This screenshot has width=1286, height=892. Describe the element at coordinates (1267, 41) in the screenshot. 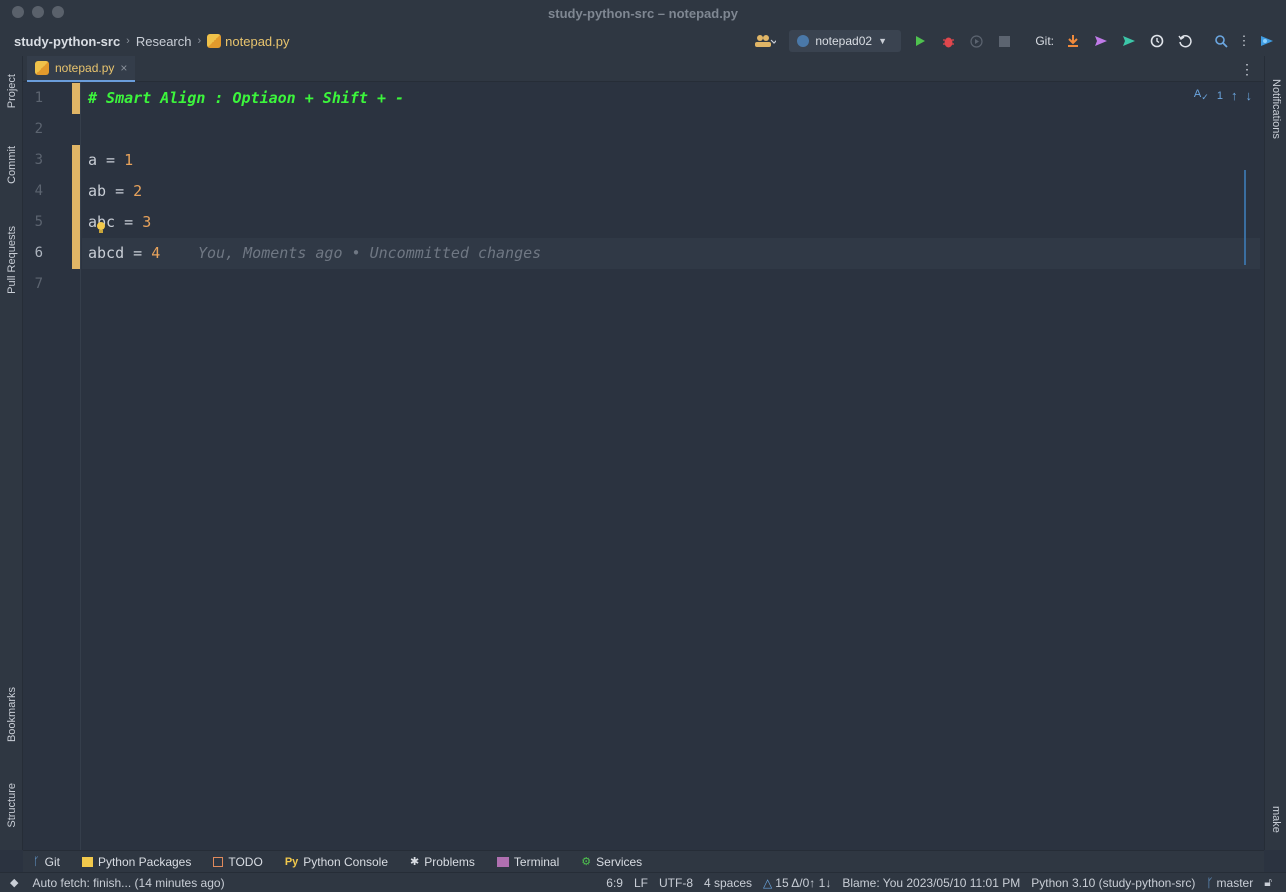

I see `jetbrains-ai-icon` at that location.